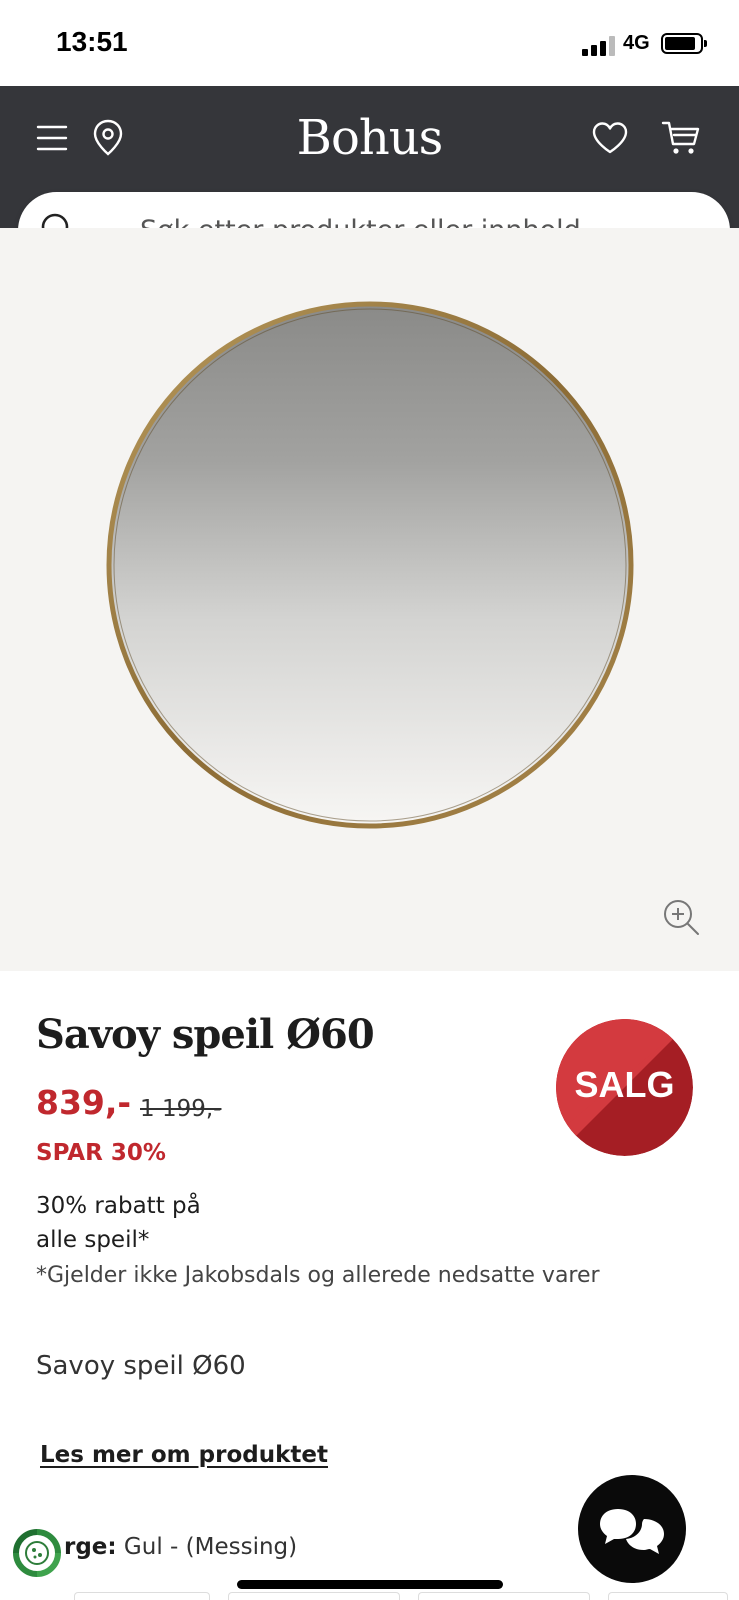 This screenshot has width=739, height=1600. I want to click on promo-line-1: 30% rabatt på, so click(118, 1206).